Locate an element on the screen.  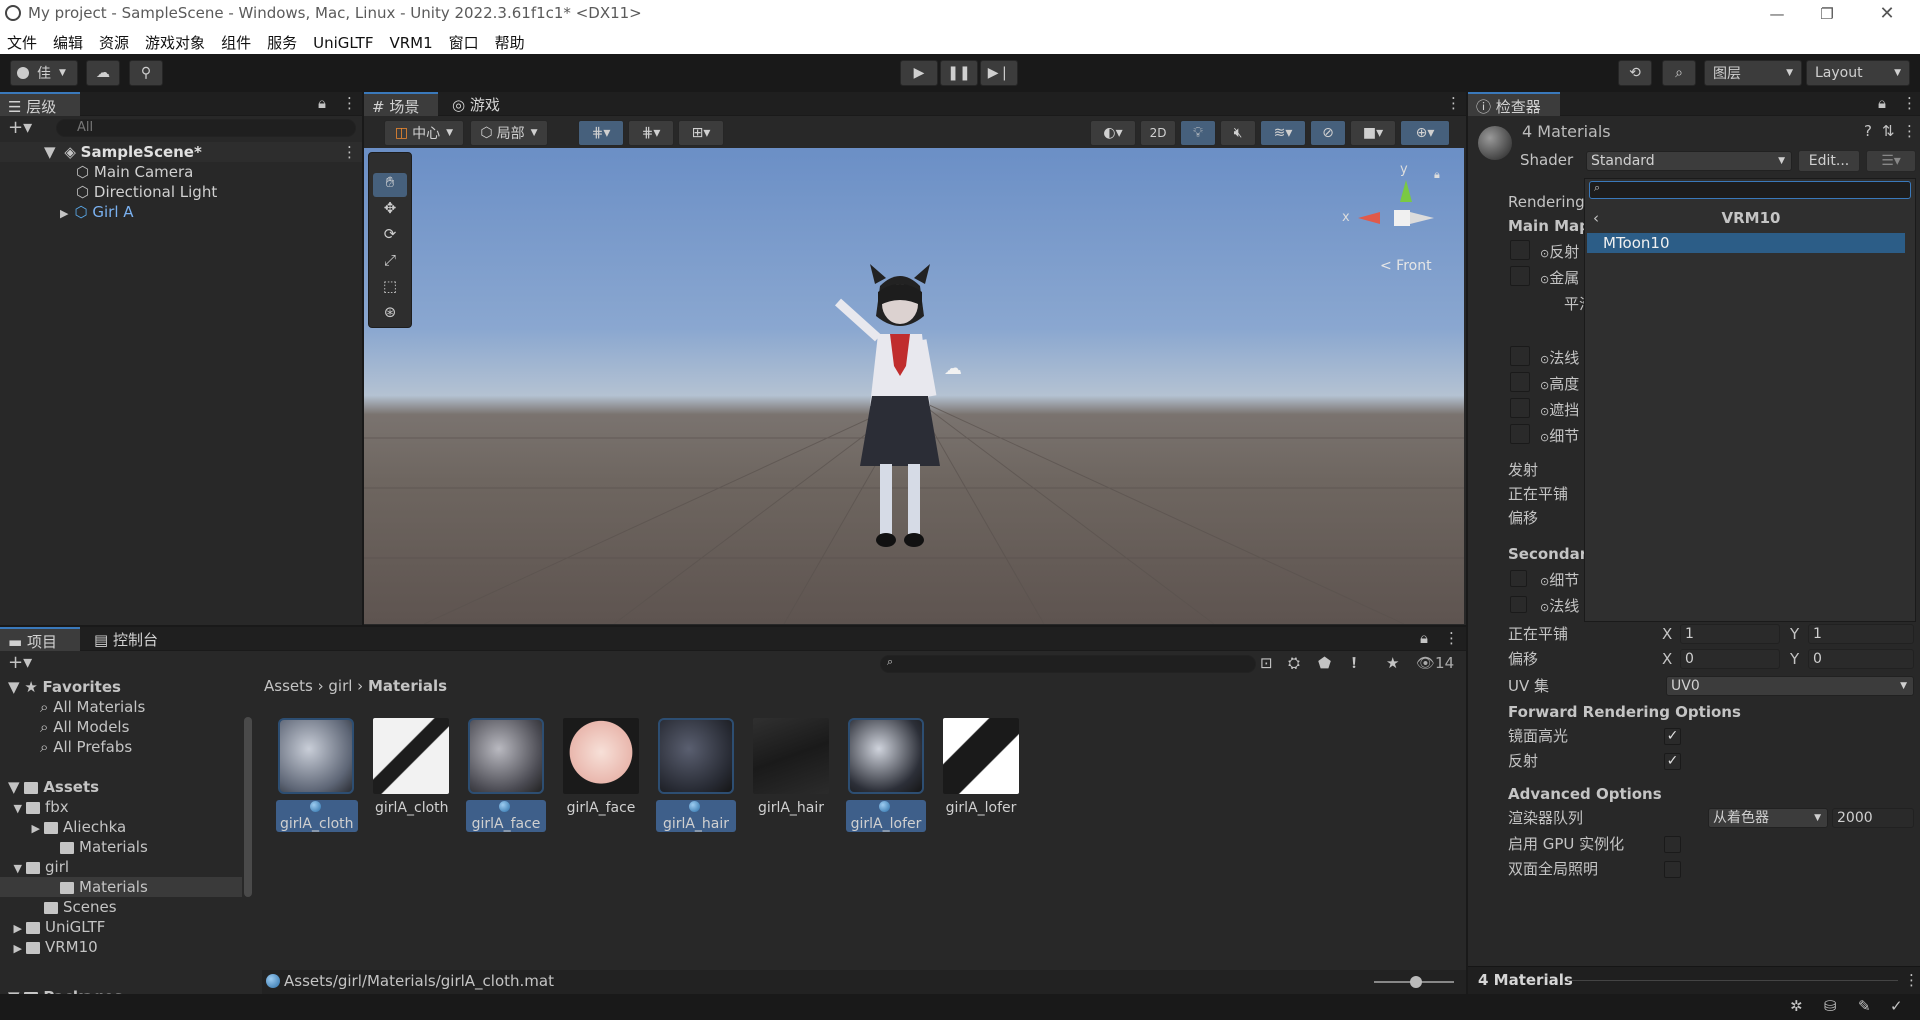
offset2-y-input: 0 is located at coordinates (1861, 659).